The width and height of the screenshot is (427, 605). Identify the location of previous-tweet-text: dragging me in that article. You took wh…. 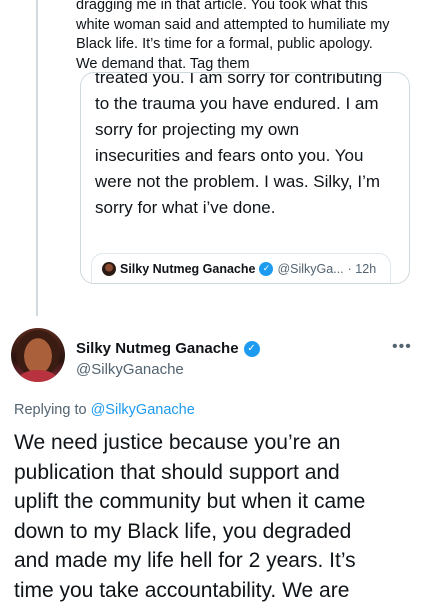
(248, 37).